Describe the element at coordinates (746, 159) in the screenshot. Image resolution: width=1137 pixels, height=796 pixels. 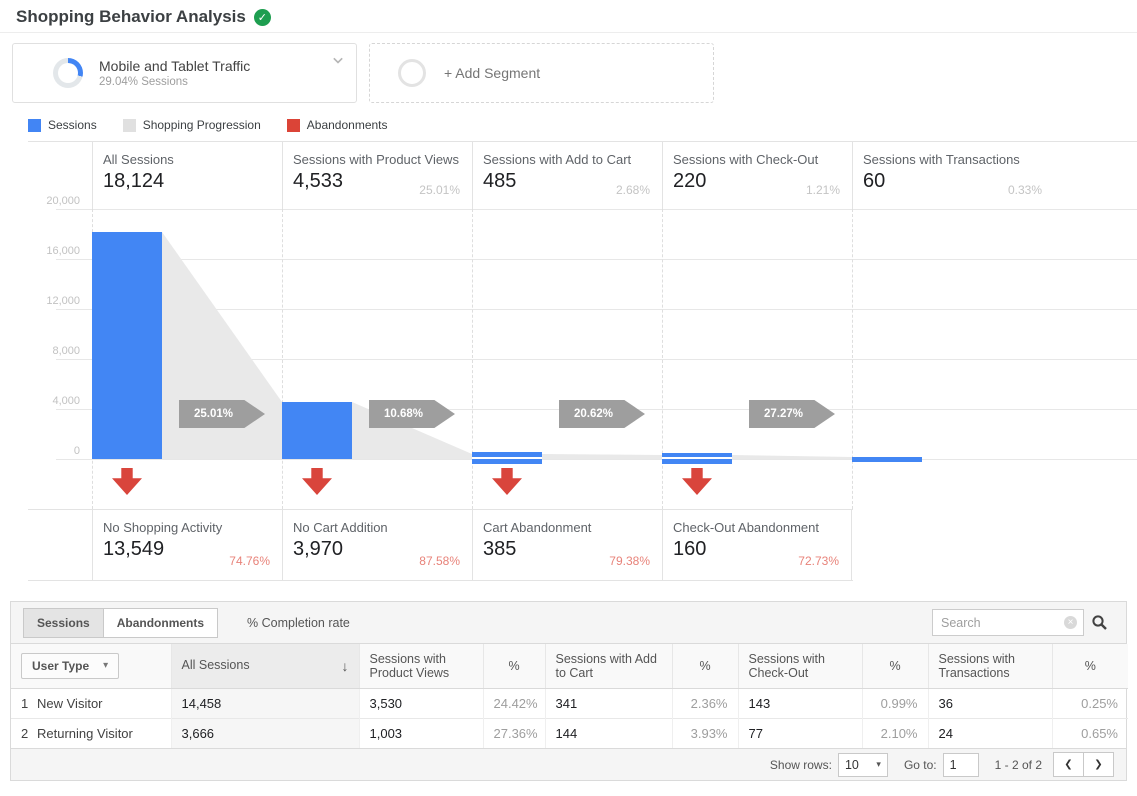
I see `stage-label: Sessions with Check-Out` at that location.